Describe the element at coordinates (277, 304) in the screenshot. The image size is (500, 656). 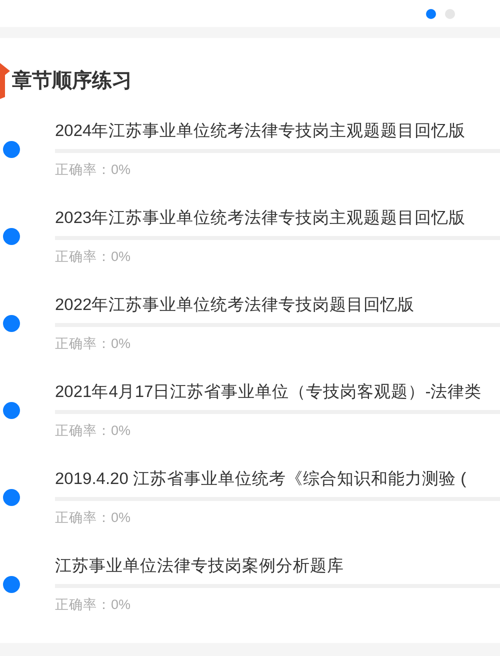
I see `chapter-title: 2022年江苏事业单位统考法律专技岗题目回忆版` at that location.